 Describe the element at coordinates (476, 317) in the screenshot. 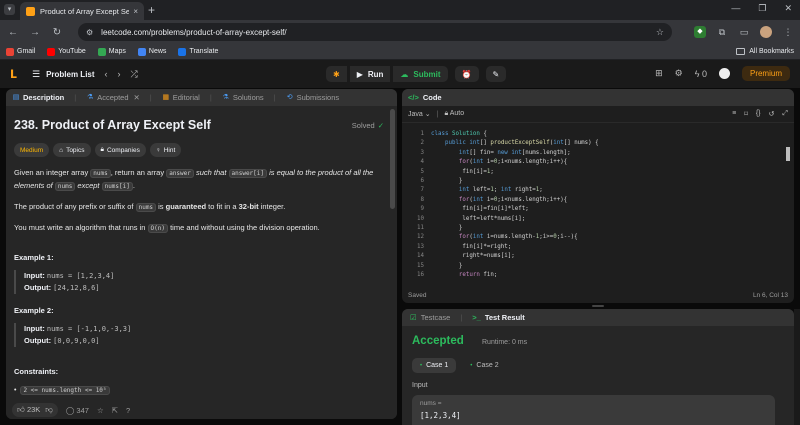

I see `terminal-icon: >_` at that location.